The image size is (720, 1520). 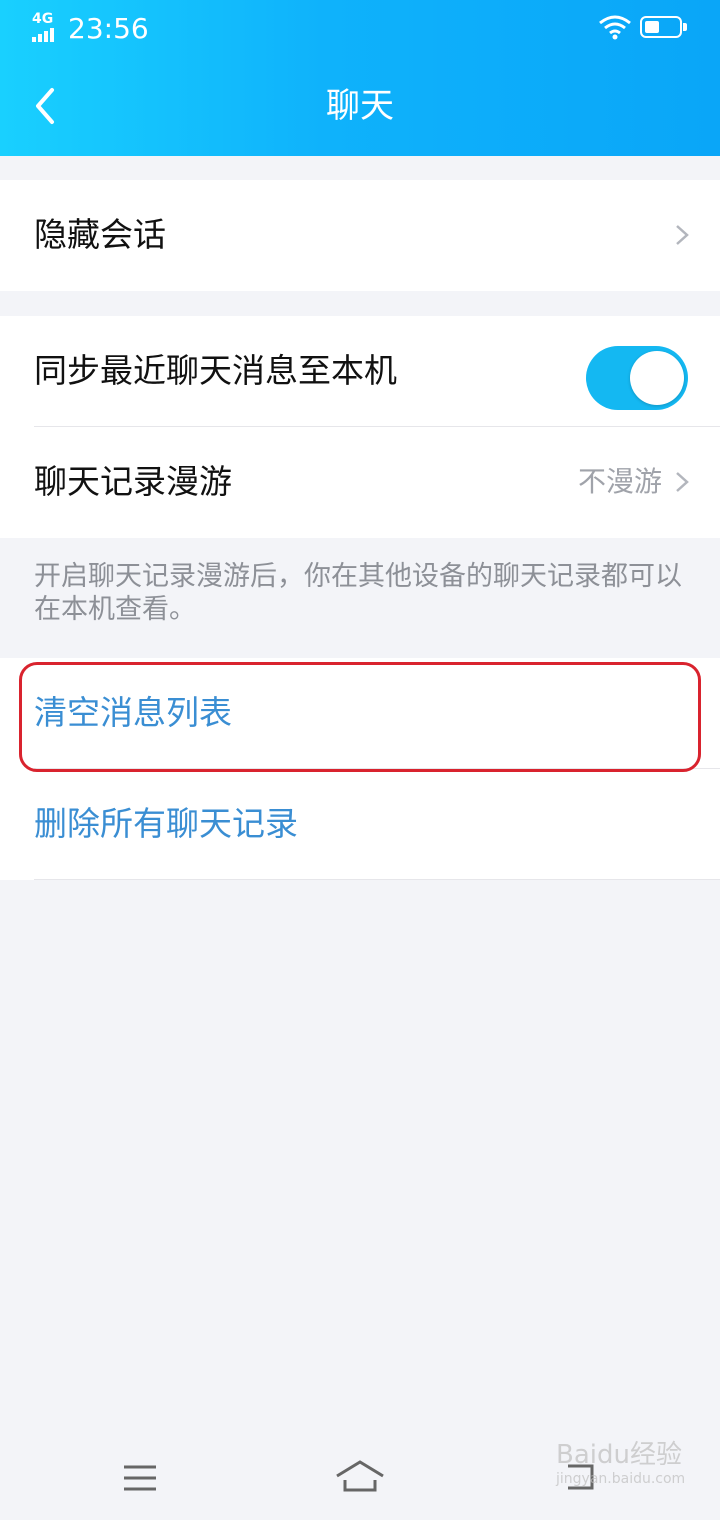 What do you see at coordinates (657, 378) in the screenshot?
I see `toggle-knob` at bounding box center [657, 378].